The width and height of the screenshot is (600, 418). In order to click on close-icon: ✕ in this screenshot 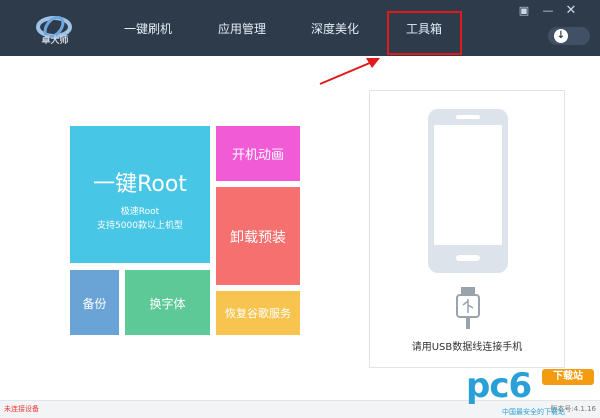, I will do `click(571, 11)`.